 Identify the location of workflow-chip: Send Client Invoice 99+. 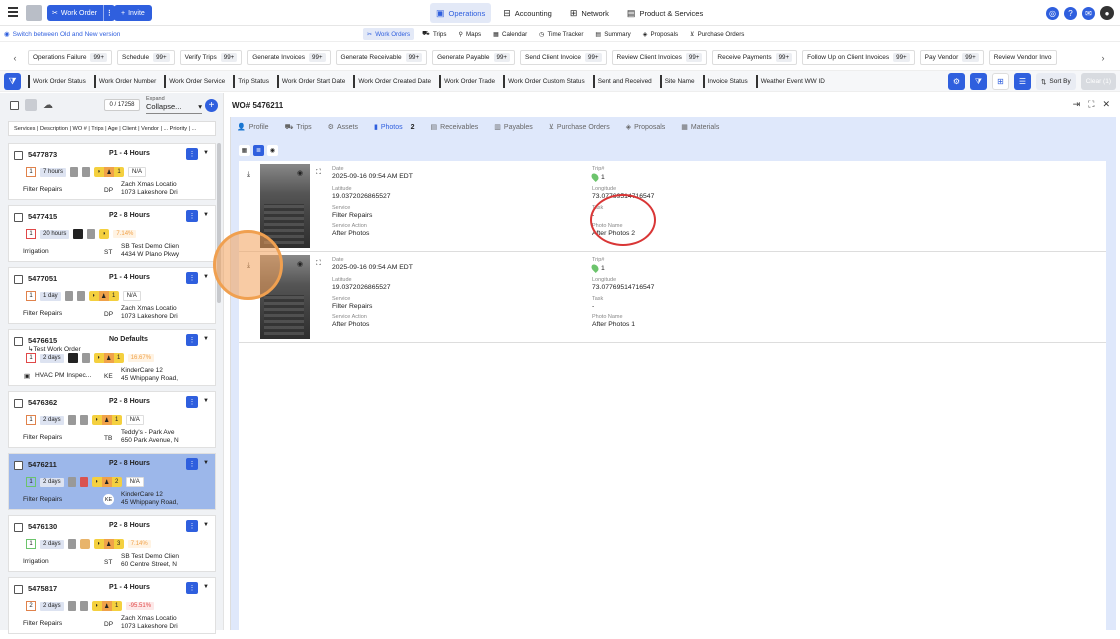
(563, 57).